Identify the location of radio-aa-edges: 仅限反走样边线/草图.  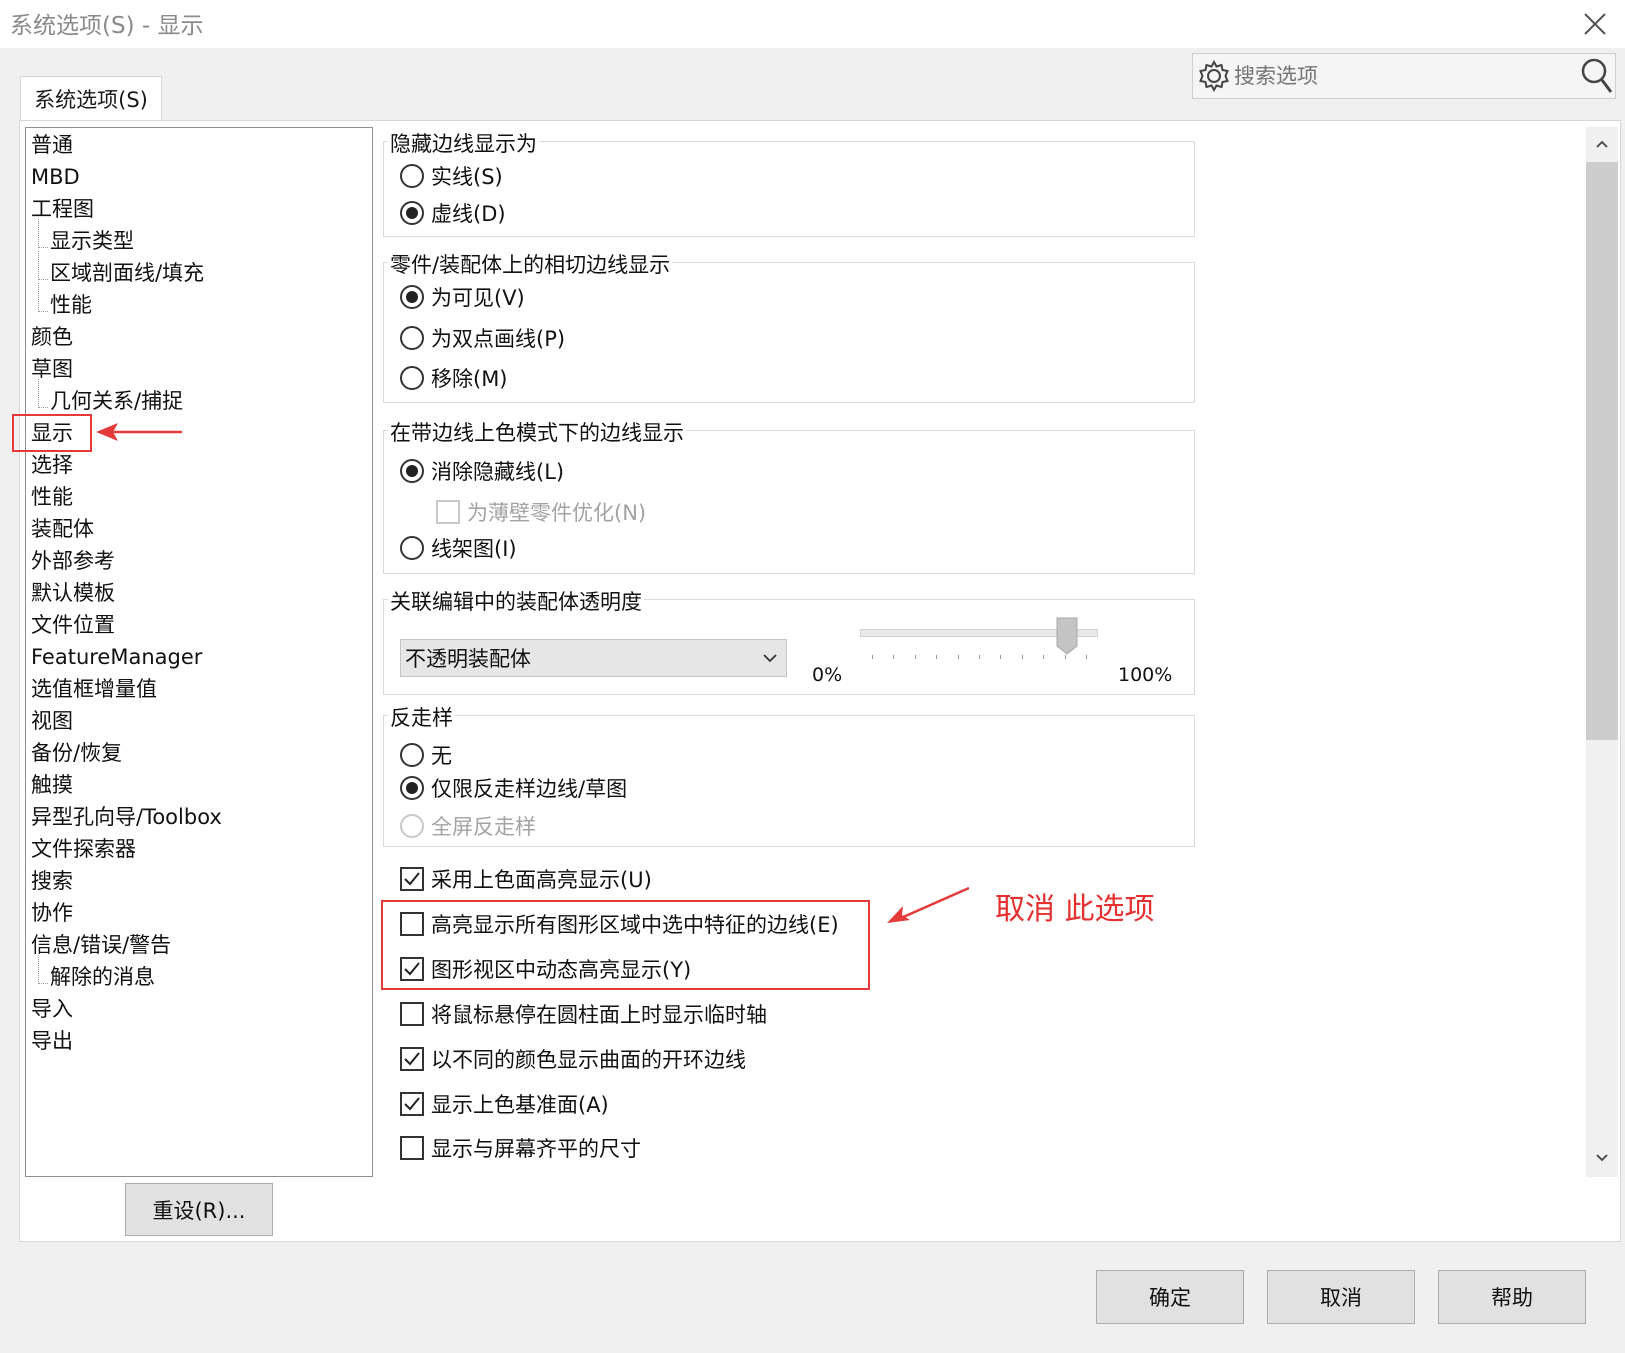
(513, 788).